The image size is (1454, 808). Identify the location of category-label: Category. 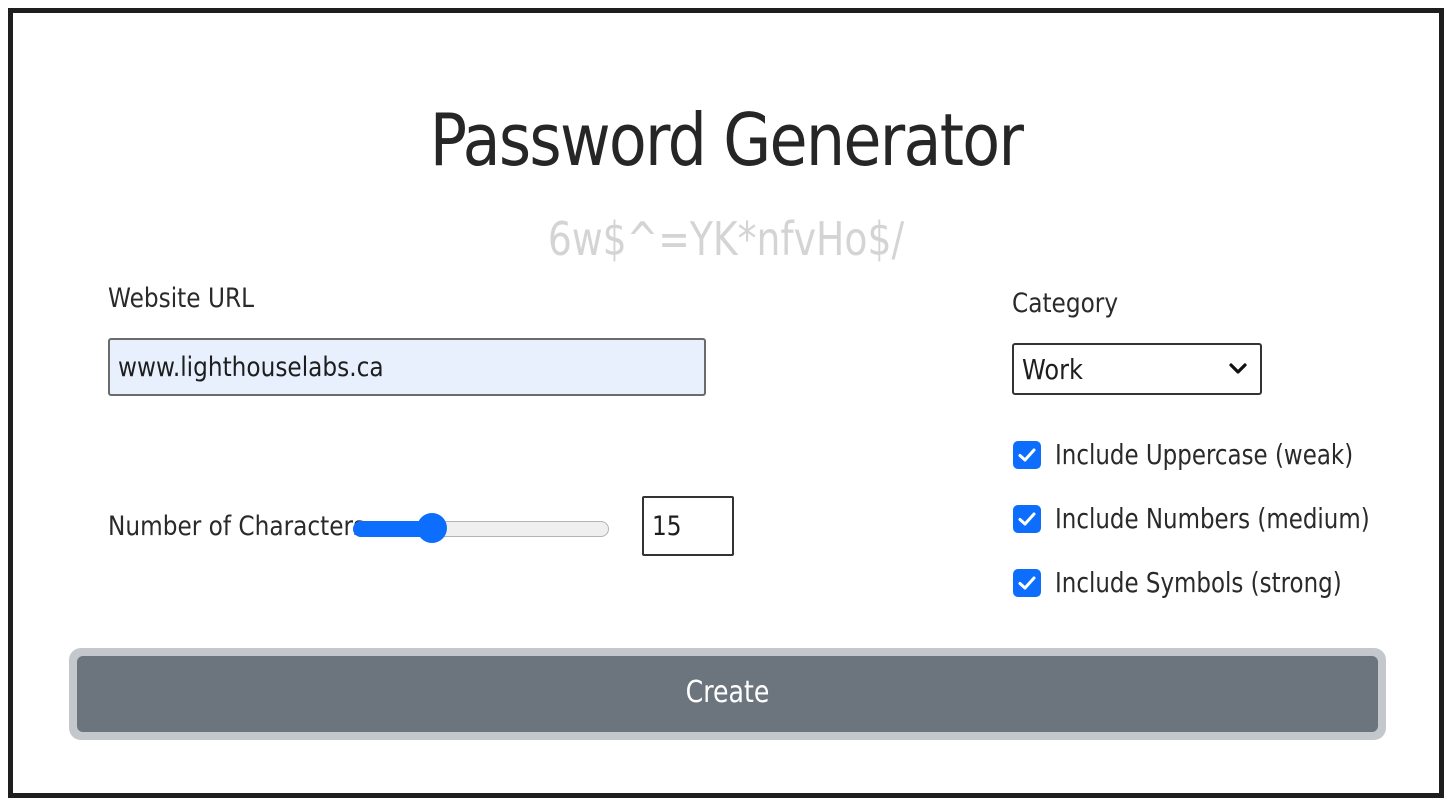
(1065, 303).